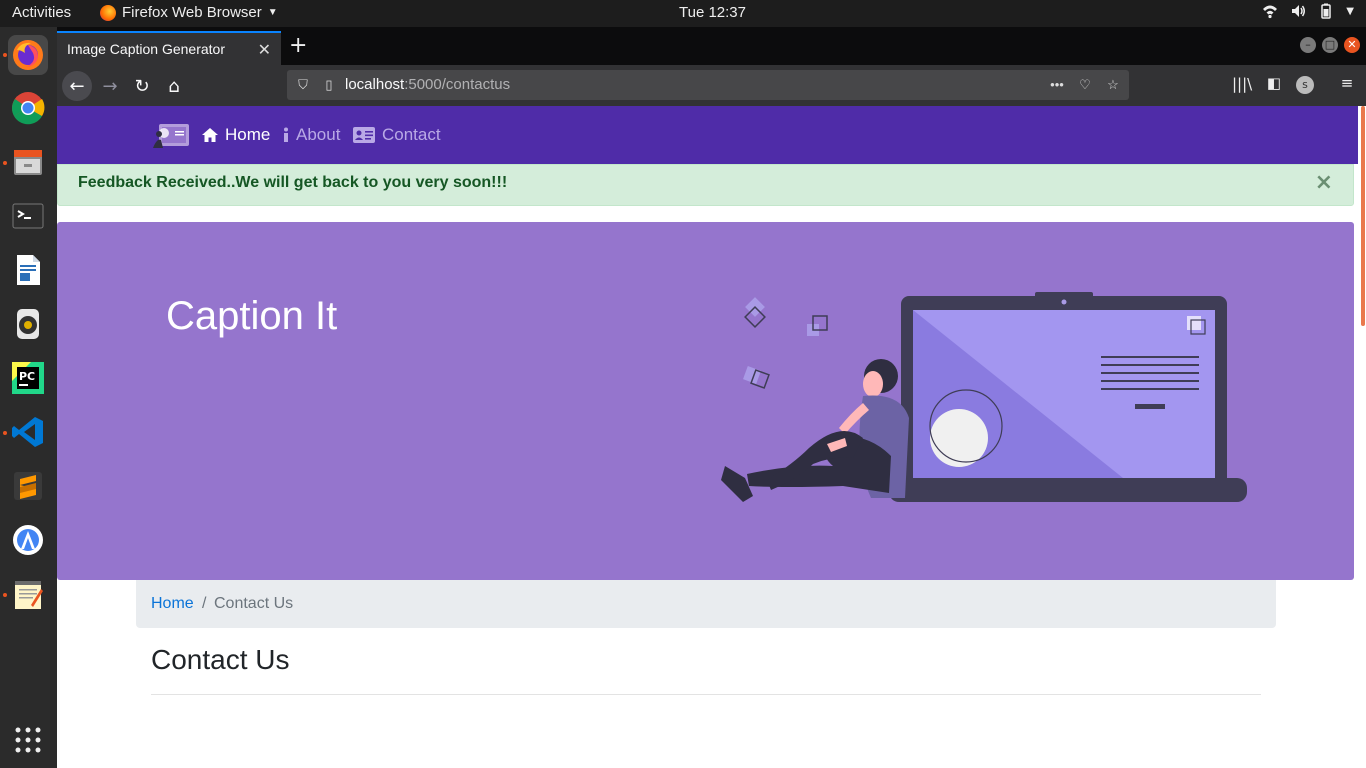 The image size is (1366, 768). I want to click on vscode-icon, so click(27, 432).